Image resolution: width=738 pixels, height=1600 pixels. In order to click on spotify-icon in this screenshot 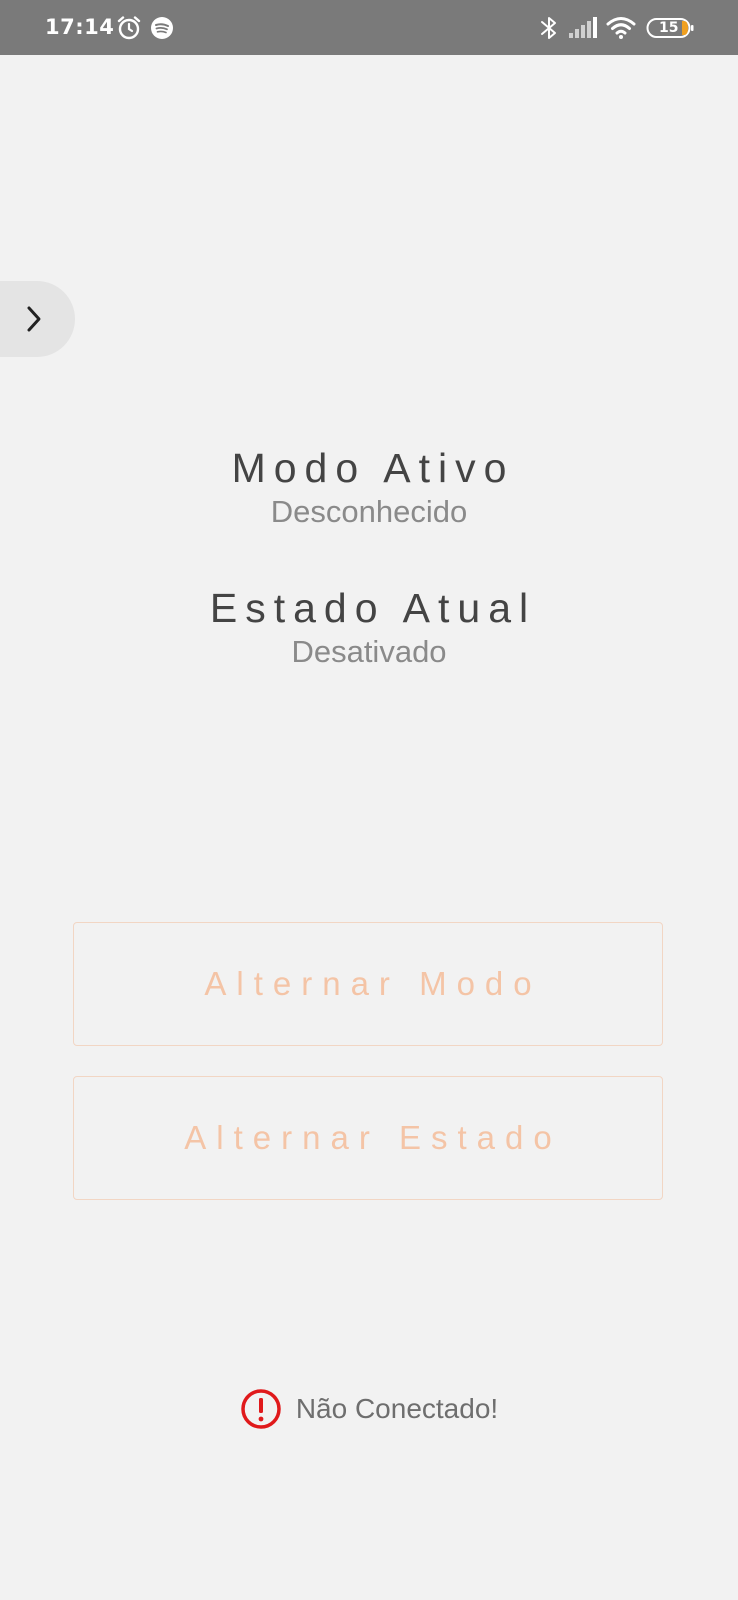, I will do `click(162, 27)`.